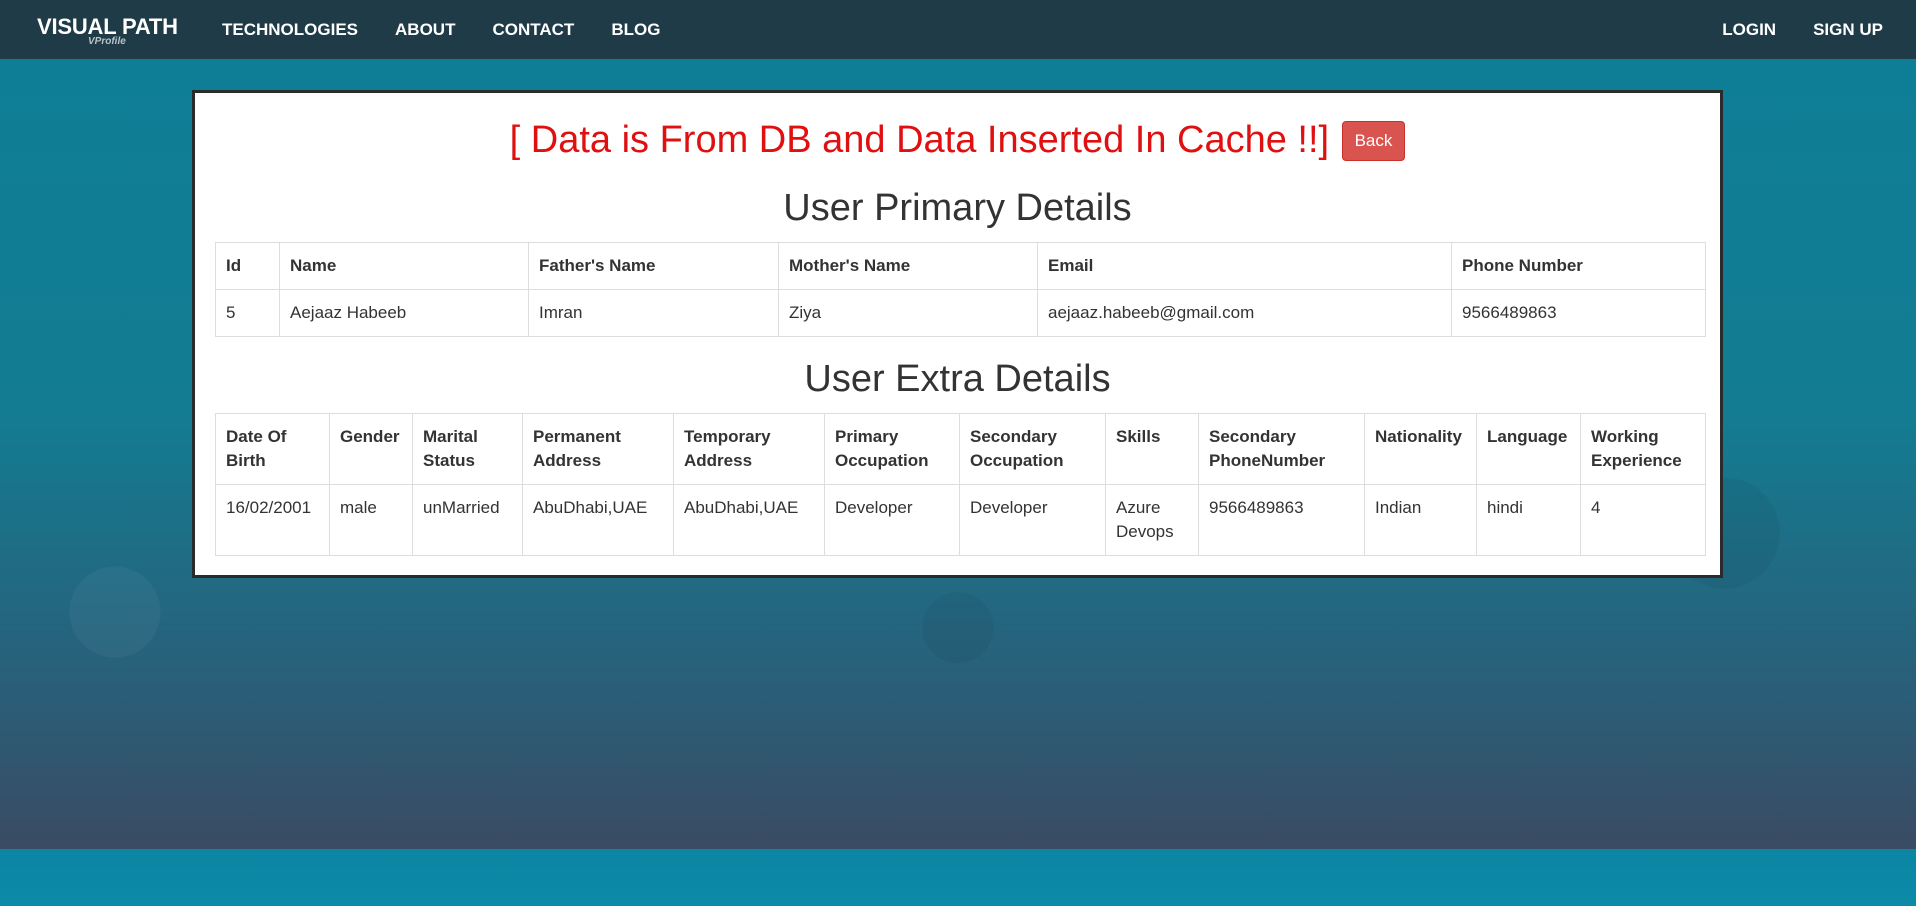  What do you see at coordinates (404, 313) in the screenshot?
I see `table-cell: Aejaaz Habeeb` at bounding box center [404, 313].